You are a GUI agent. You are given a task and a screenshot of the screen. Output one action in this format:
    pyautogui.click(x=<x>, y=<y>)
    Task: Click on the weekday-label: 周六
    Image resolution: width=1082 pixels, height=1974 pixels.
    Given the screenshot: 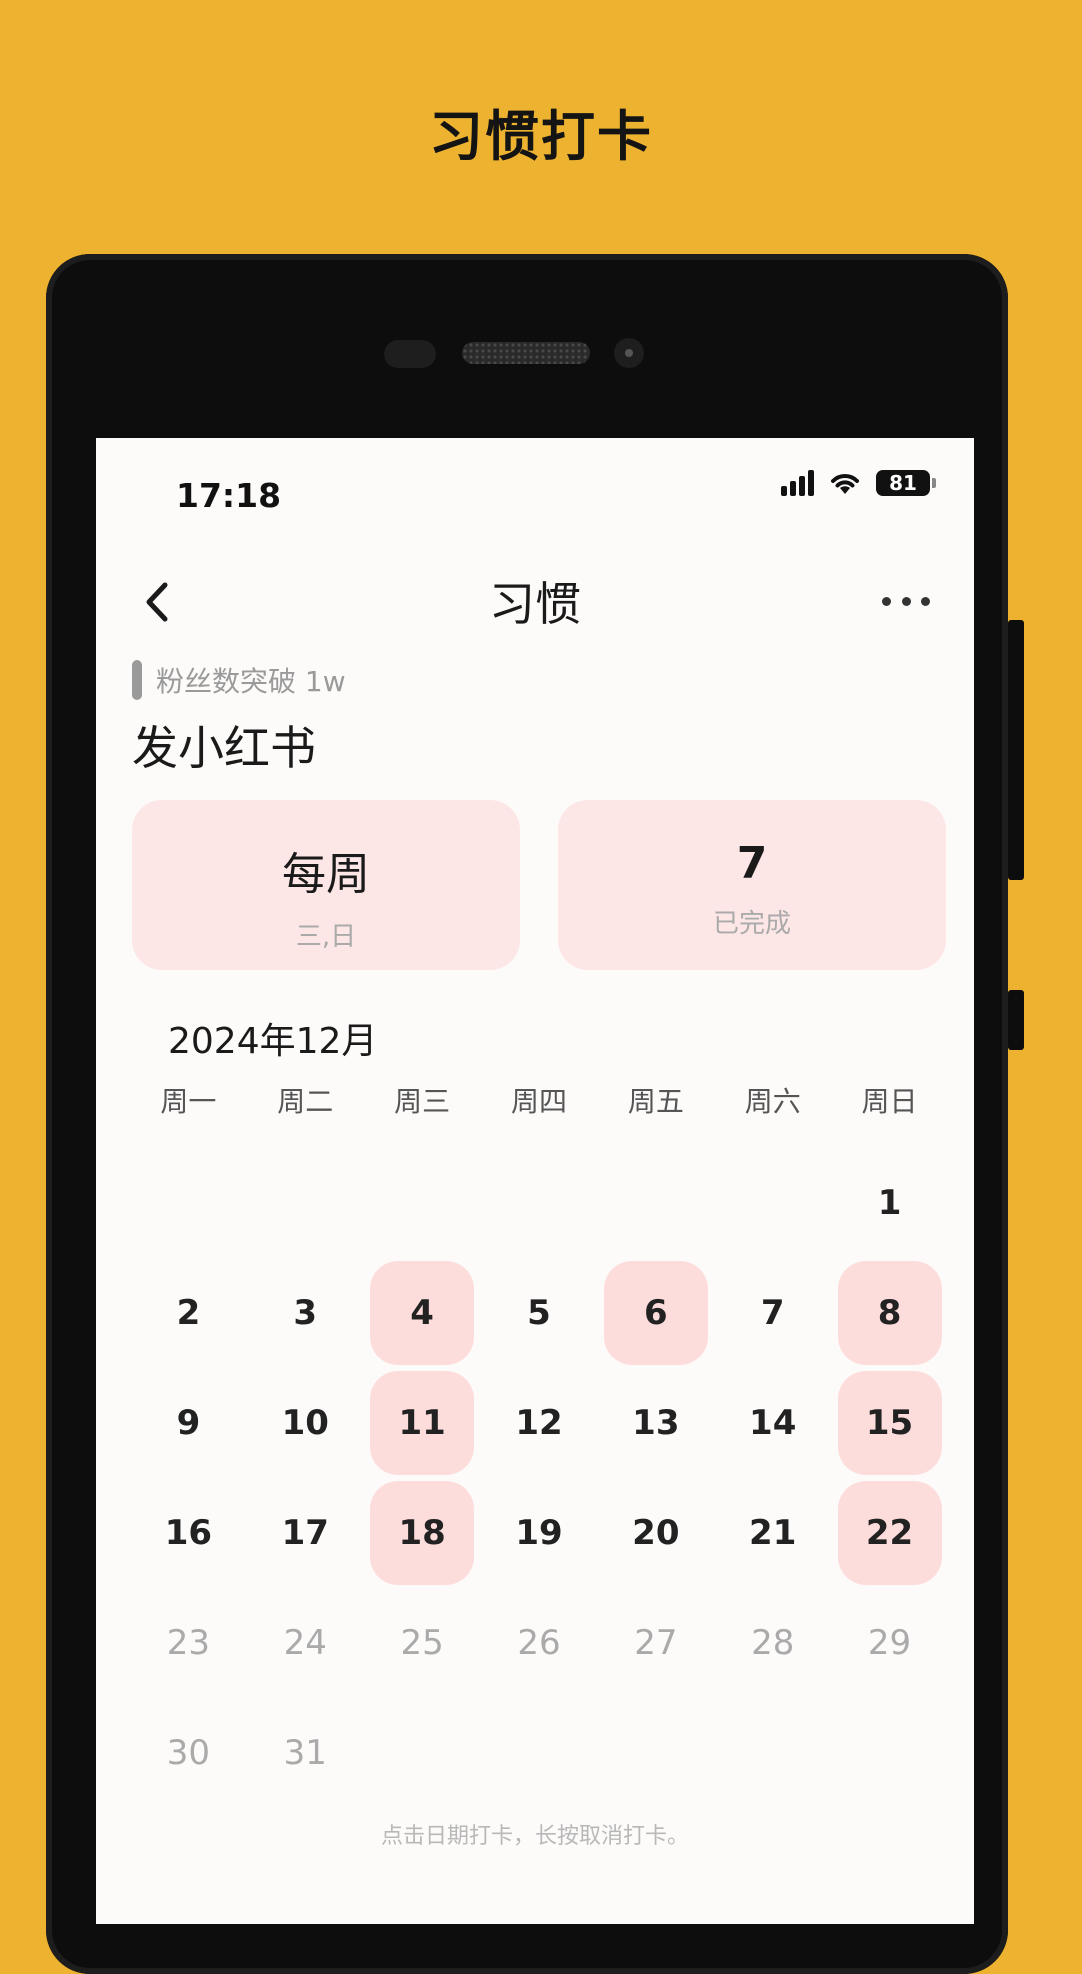 What is the action you would take?
    pyautogui.click(x=772, y=1101)
    